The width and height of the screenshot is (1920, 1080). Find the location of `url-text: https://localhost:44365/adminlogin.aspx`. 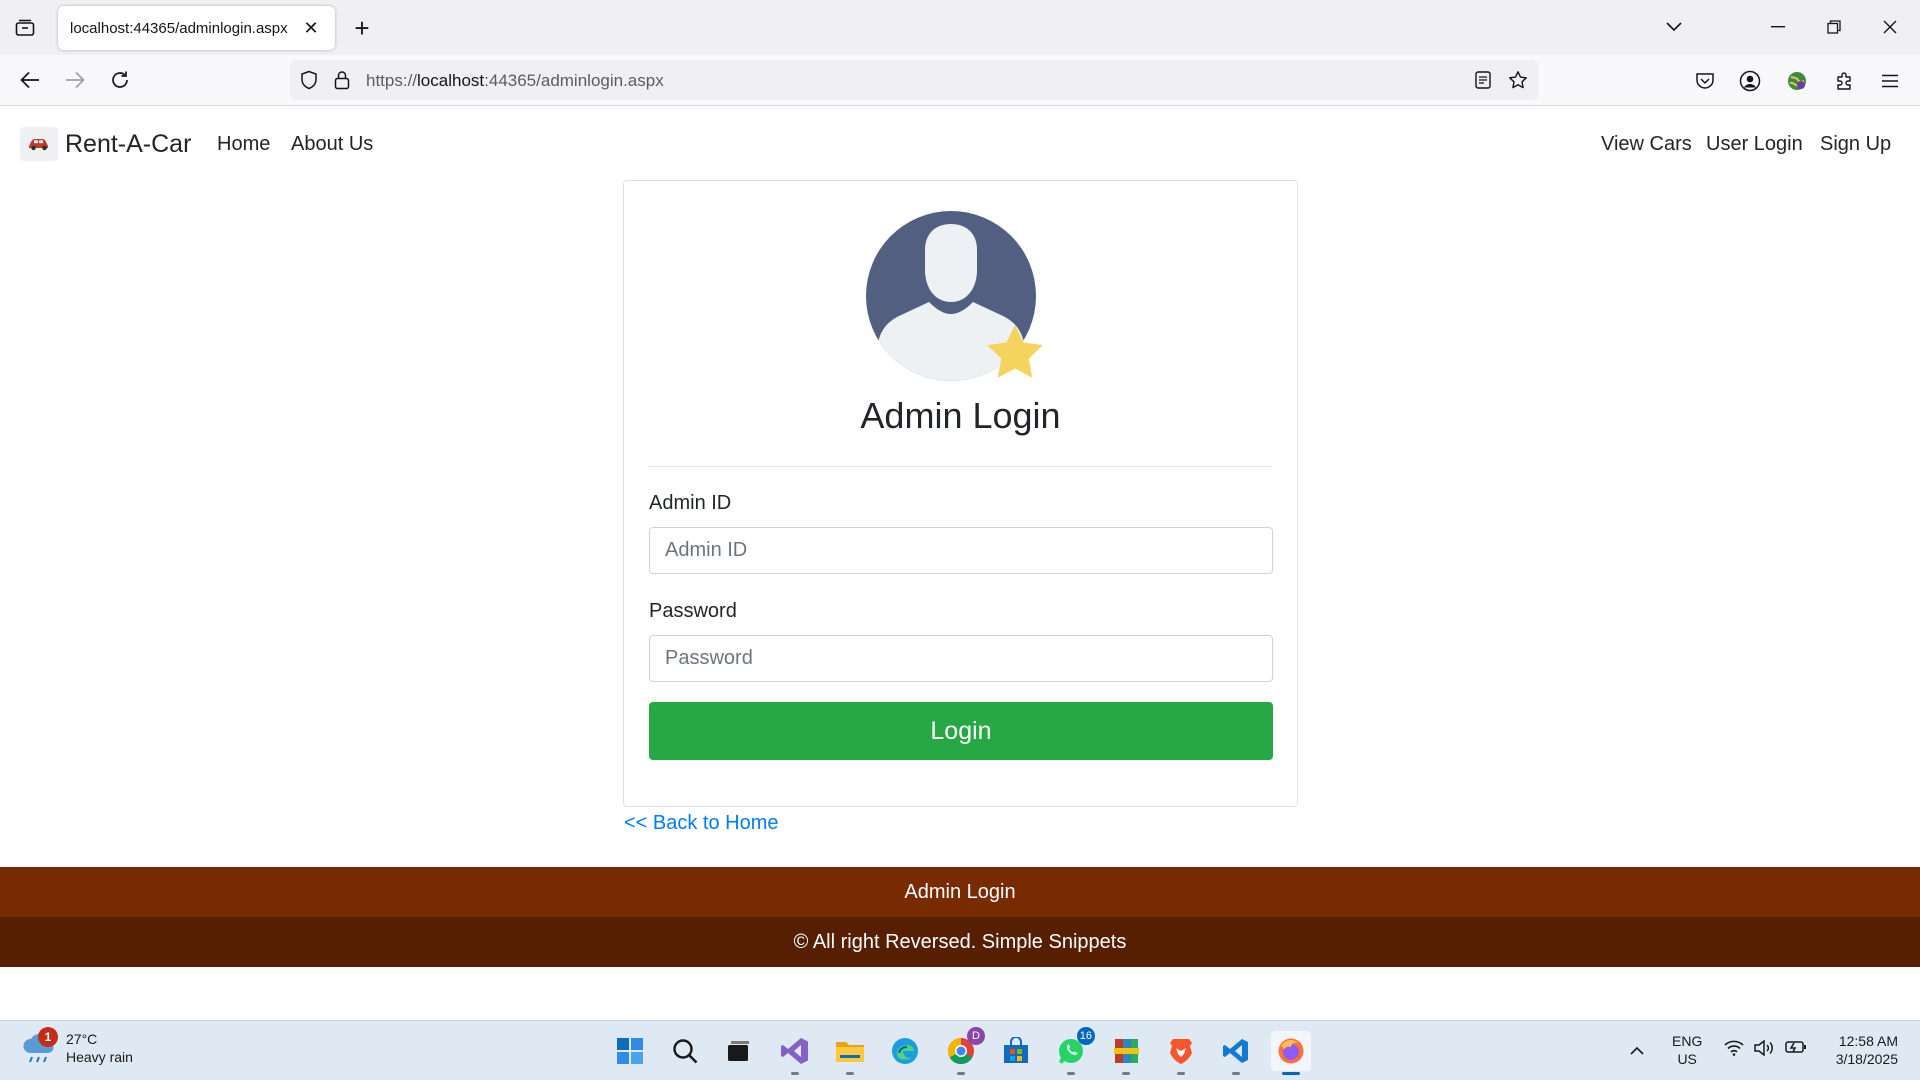

url-text: https://localhost:44365/adminlogin.aspx is located at coordinates (515, 80).